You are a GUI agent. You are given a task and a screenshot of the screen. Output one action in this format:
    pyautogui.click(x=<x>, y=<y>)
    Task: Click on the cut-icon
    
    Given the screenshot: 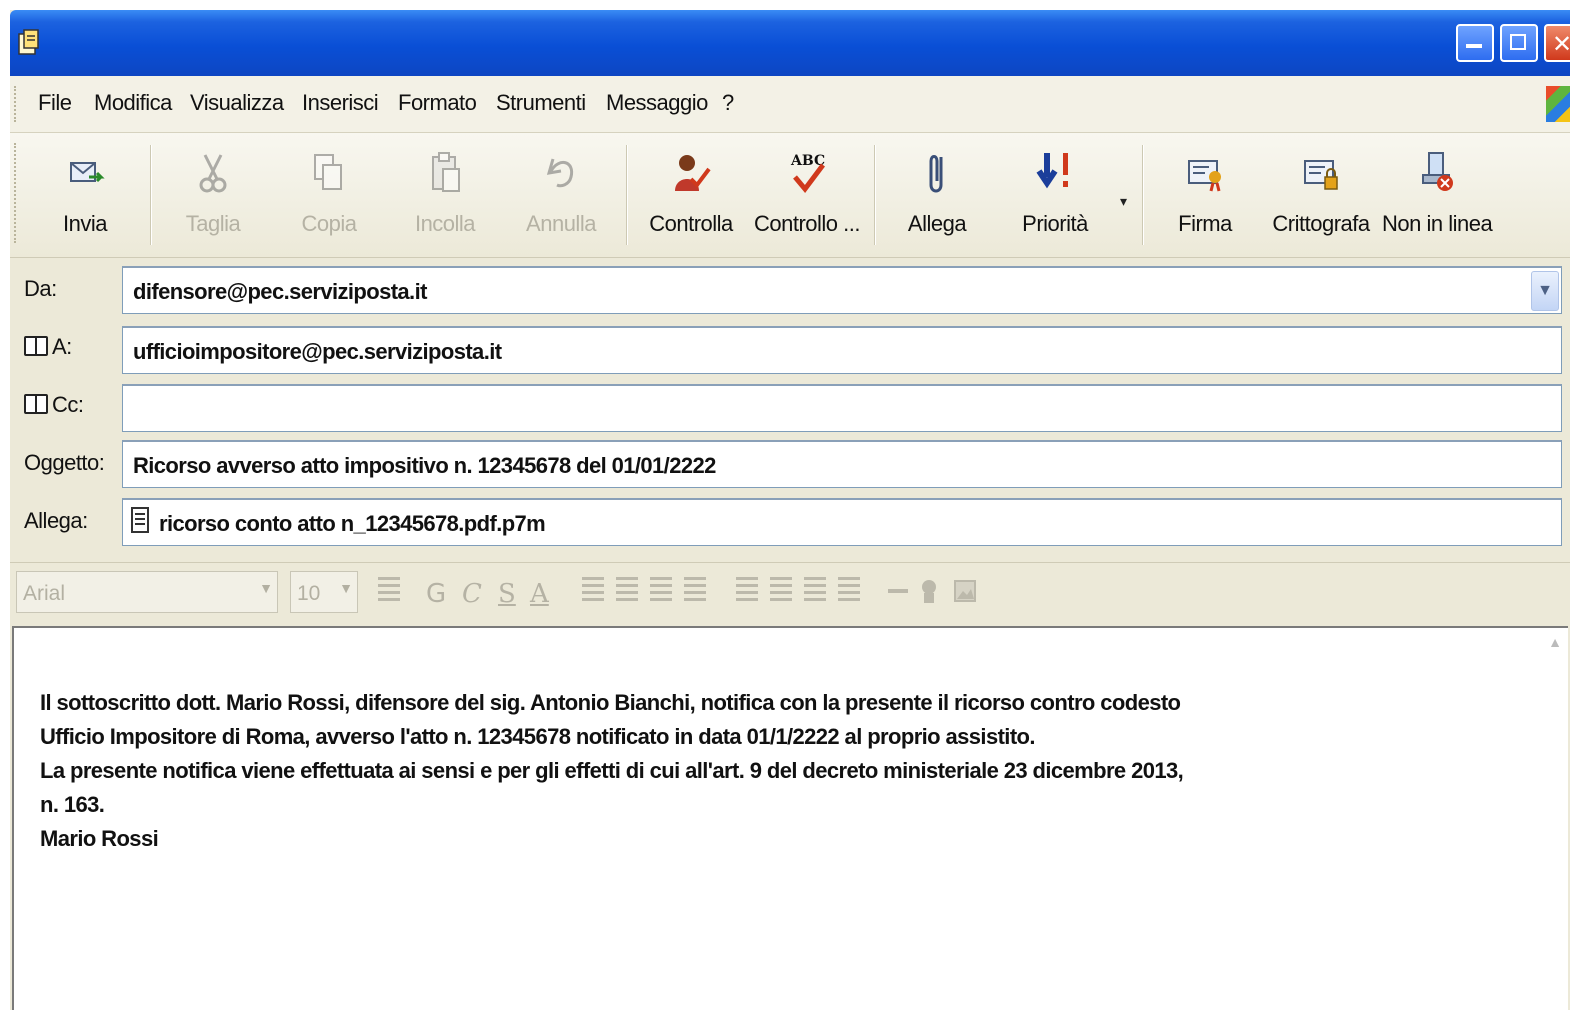 What is the action you would take?
    pyautogui.click(x=213, y=173)
    